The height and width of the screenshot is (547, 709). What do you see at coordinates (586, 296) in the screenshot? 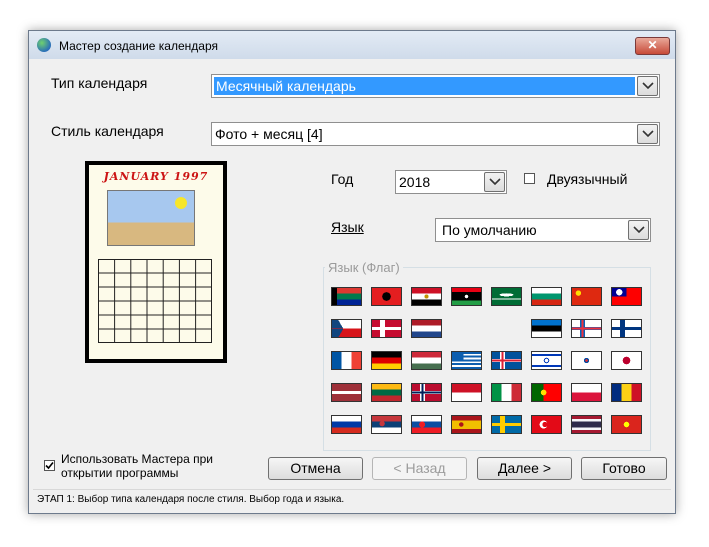
I see `flag-china` at bounding box center [586, 296].